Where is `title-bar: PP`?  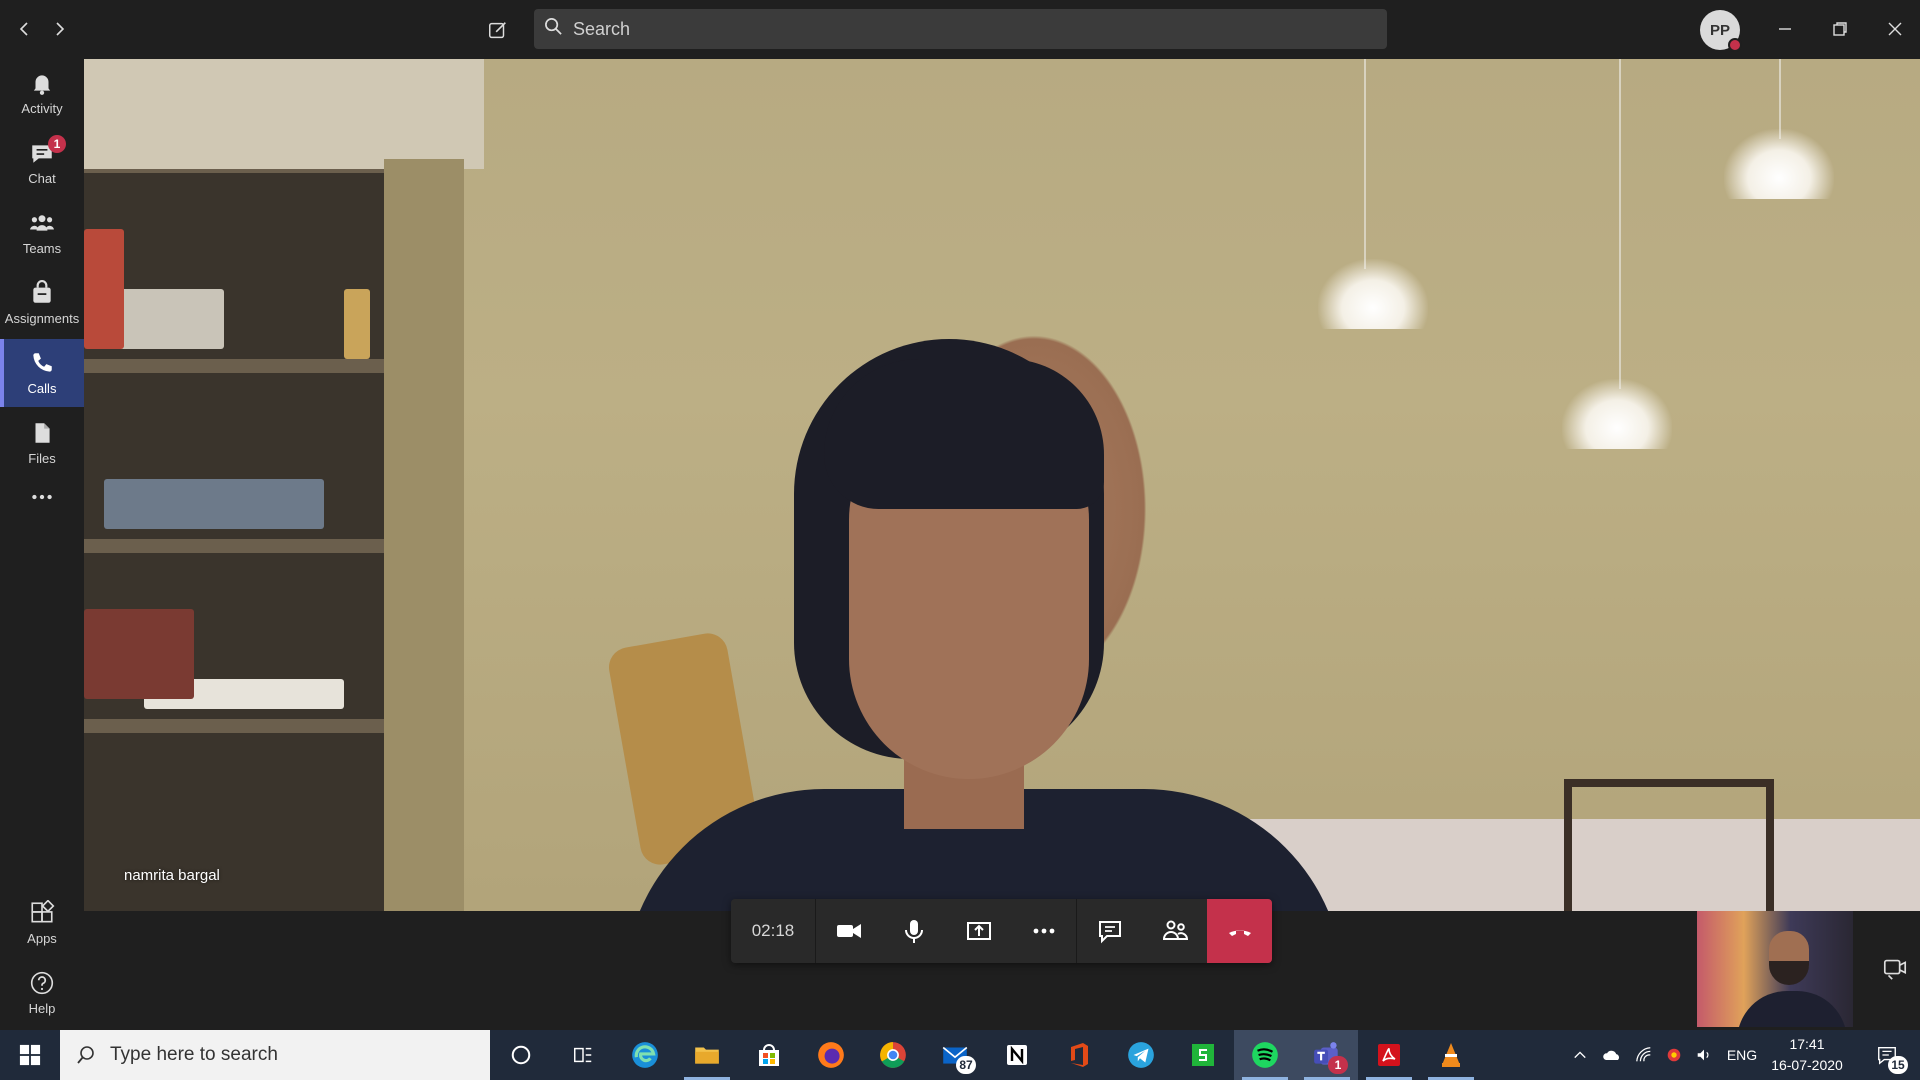
title-bar: PP is located at coordinates (960, 29).